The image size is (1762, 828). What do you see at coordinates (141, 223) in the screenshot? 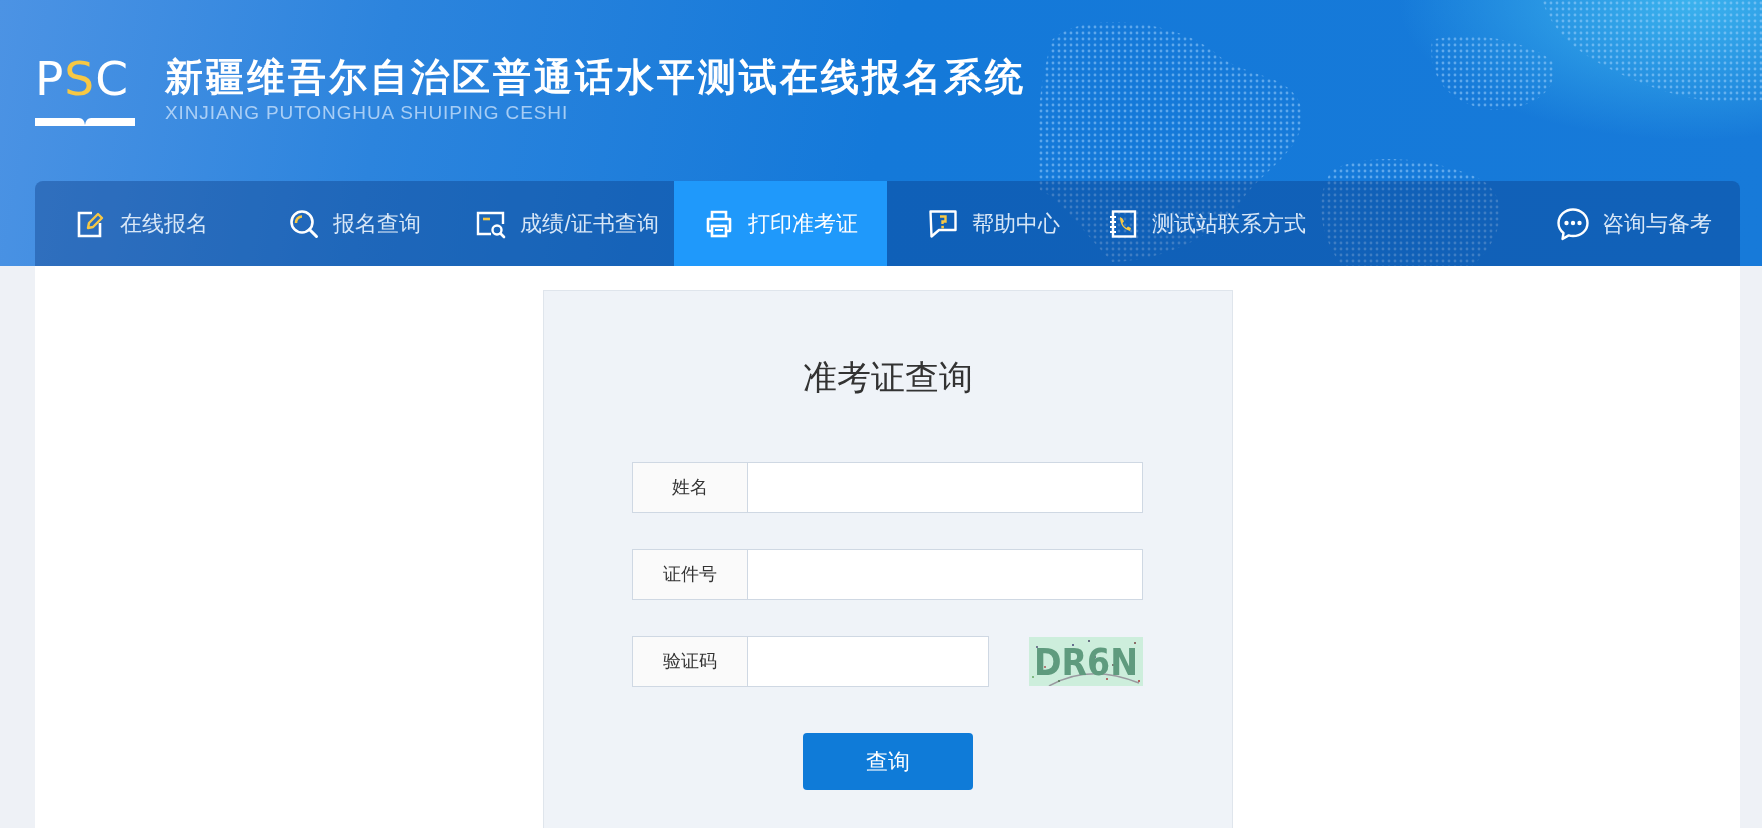
I see `nav-tab: 在线报名` at bounding box center [141, 223].